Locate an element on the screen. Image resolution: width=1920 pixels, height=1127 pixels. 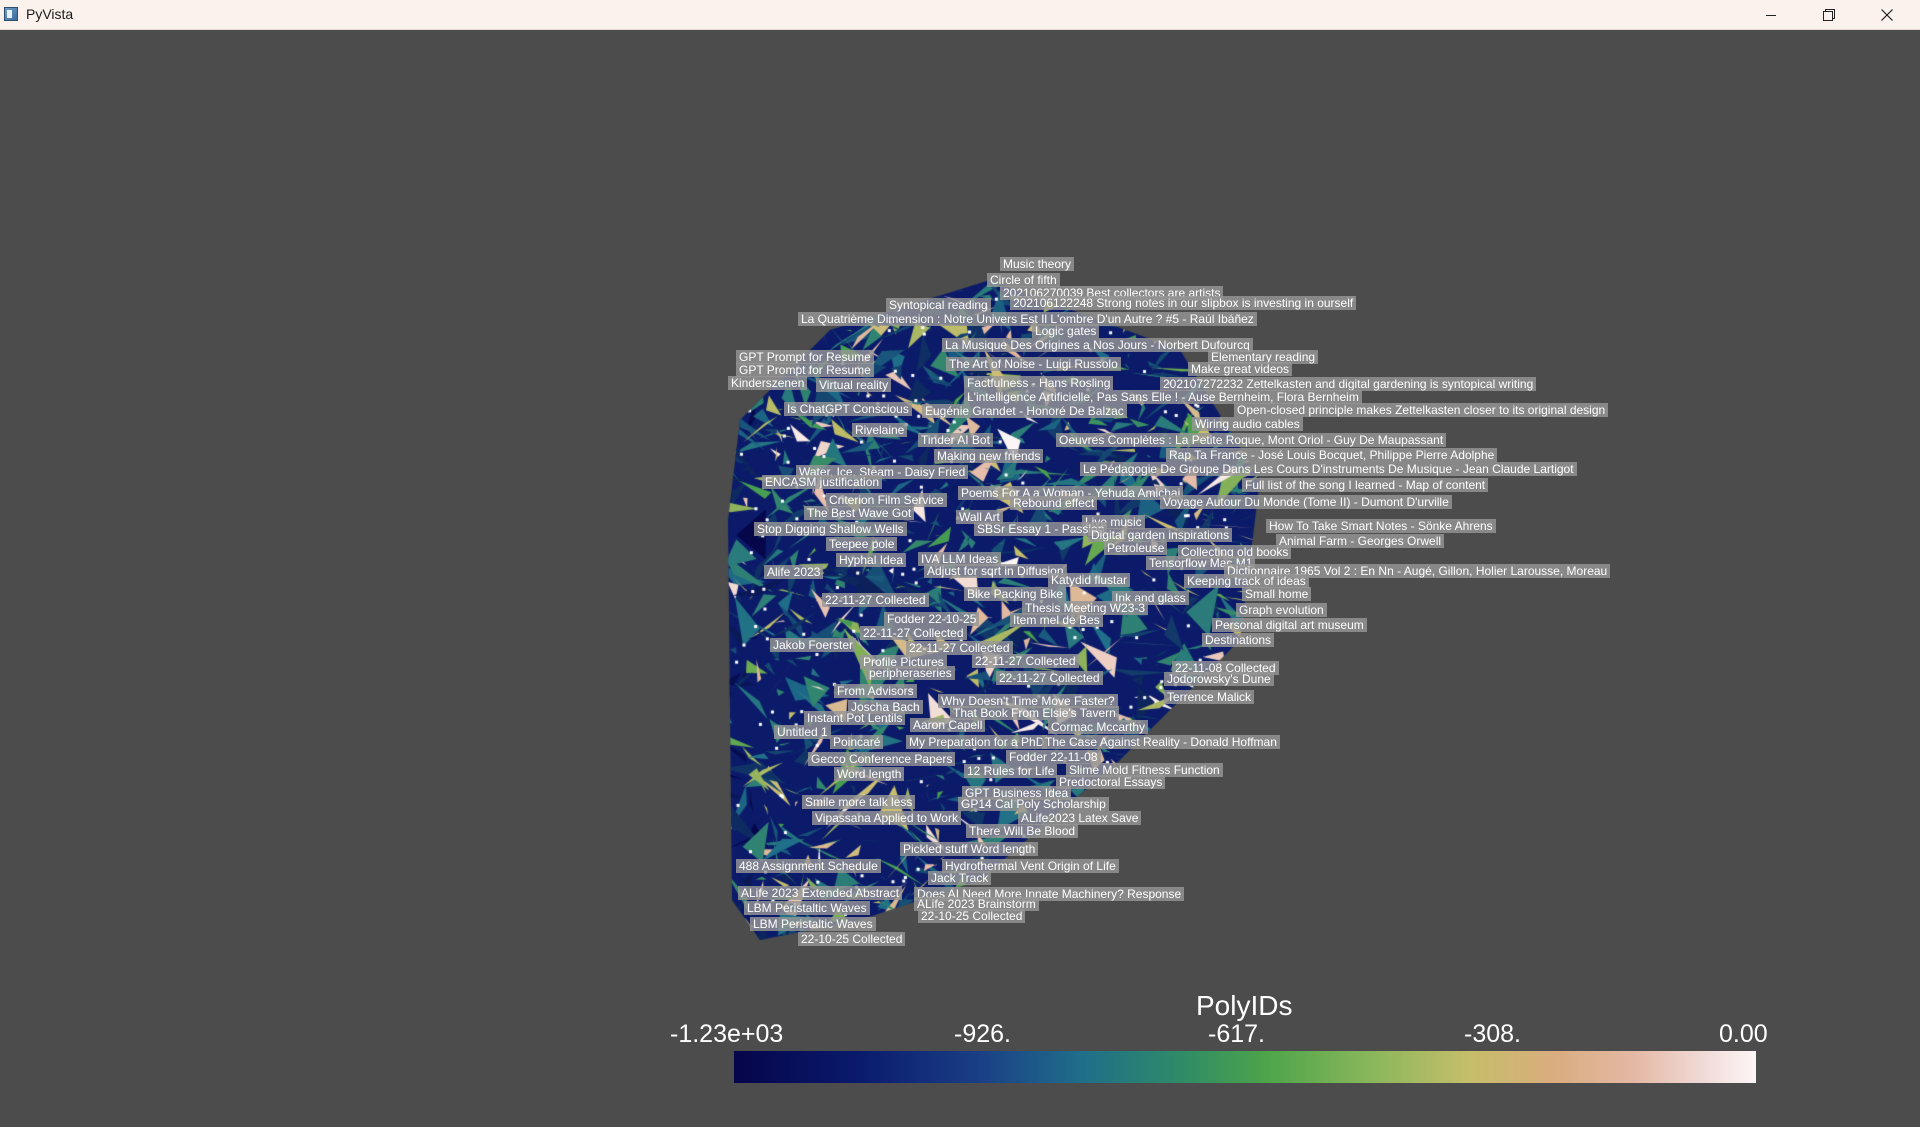
node-label: Adjust for sqrt in Diffusion is located at coordinates (995, 571).